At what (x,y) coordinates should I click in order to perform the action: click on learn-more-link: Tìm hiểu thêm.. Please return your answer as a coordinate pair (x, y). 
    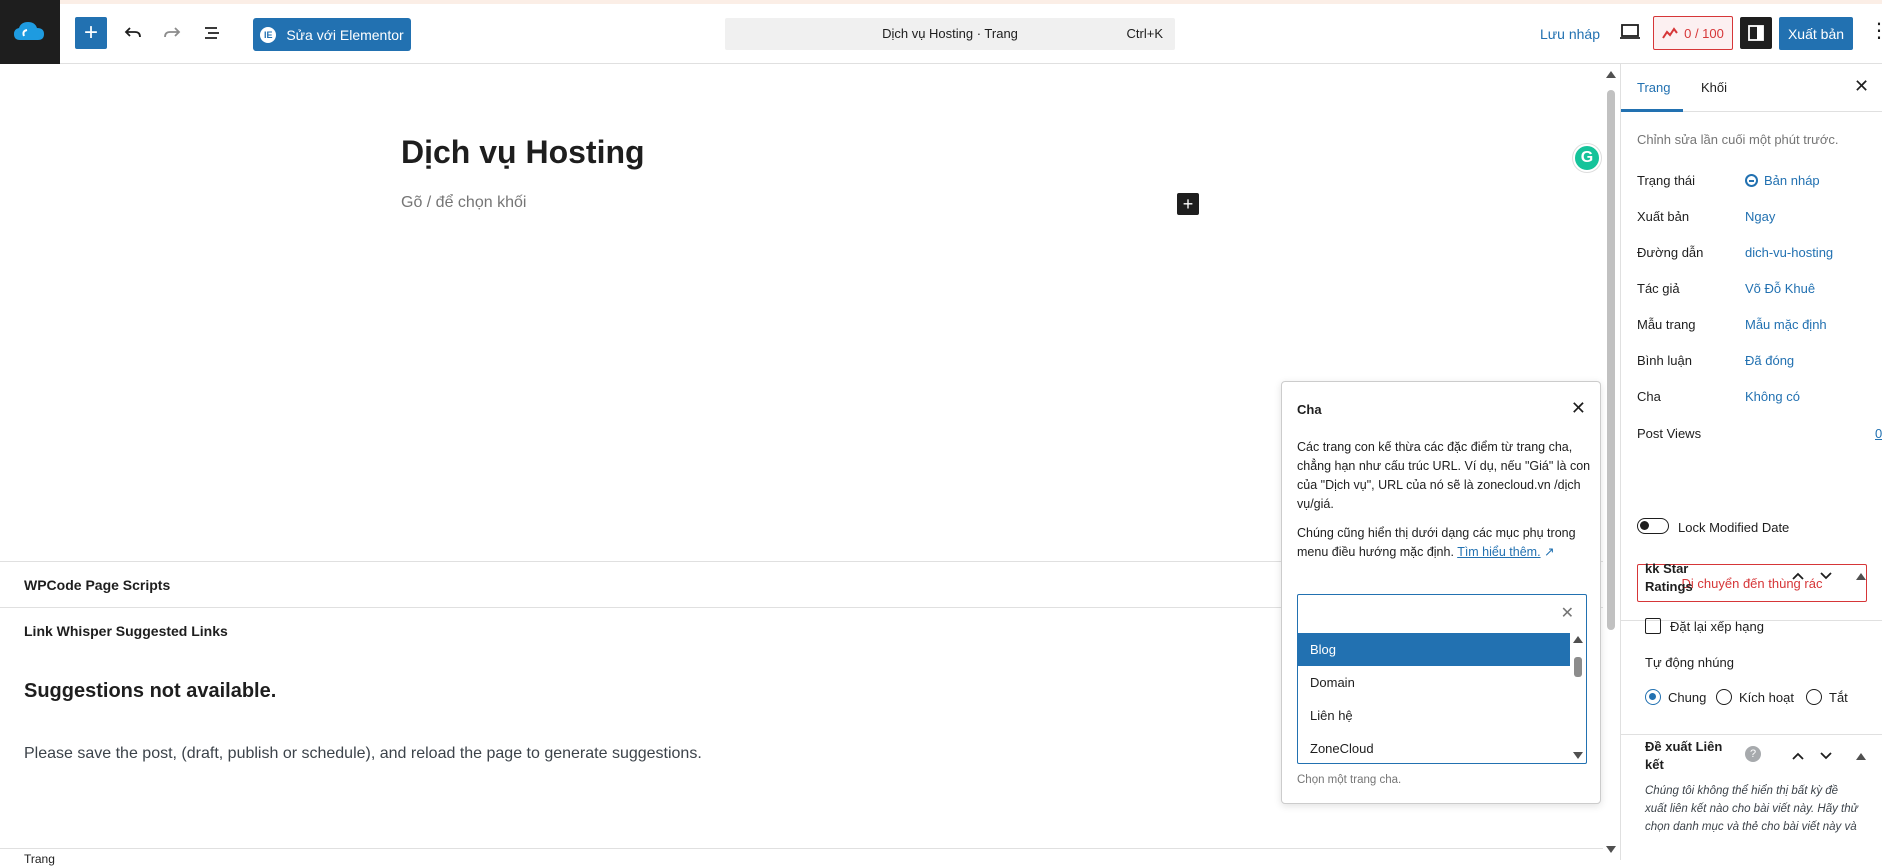
    Looking at the image, I should click on (1498, 552).